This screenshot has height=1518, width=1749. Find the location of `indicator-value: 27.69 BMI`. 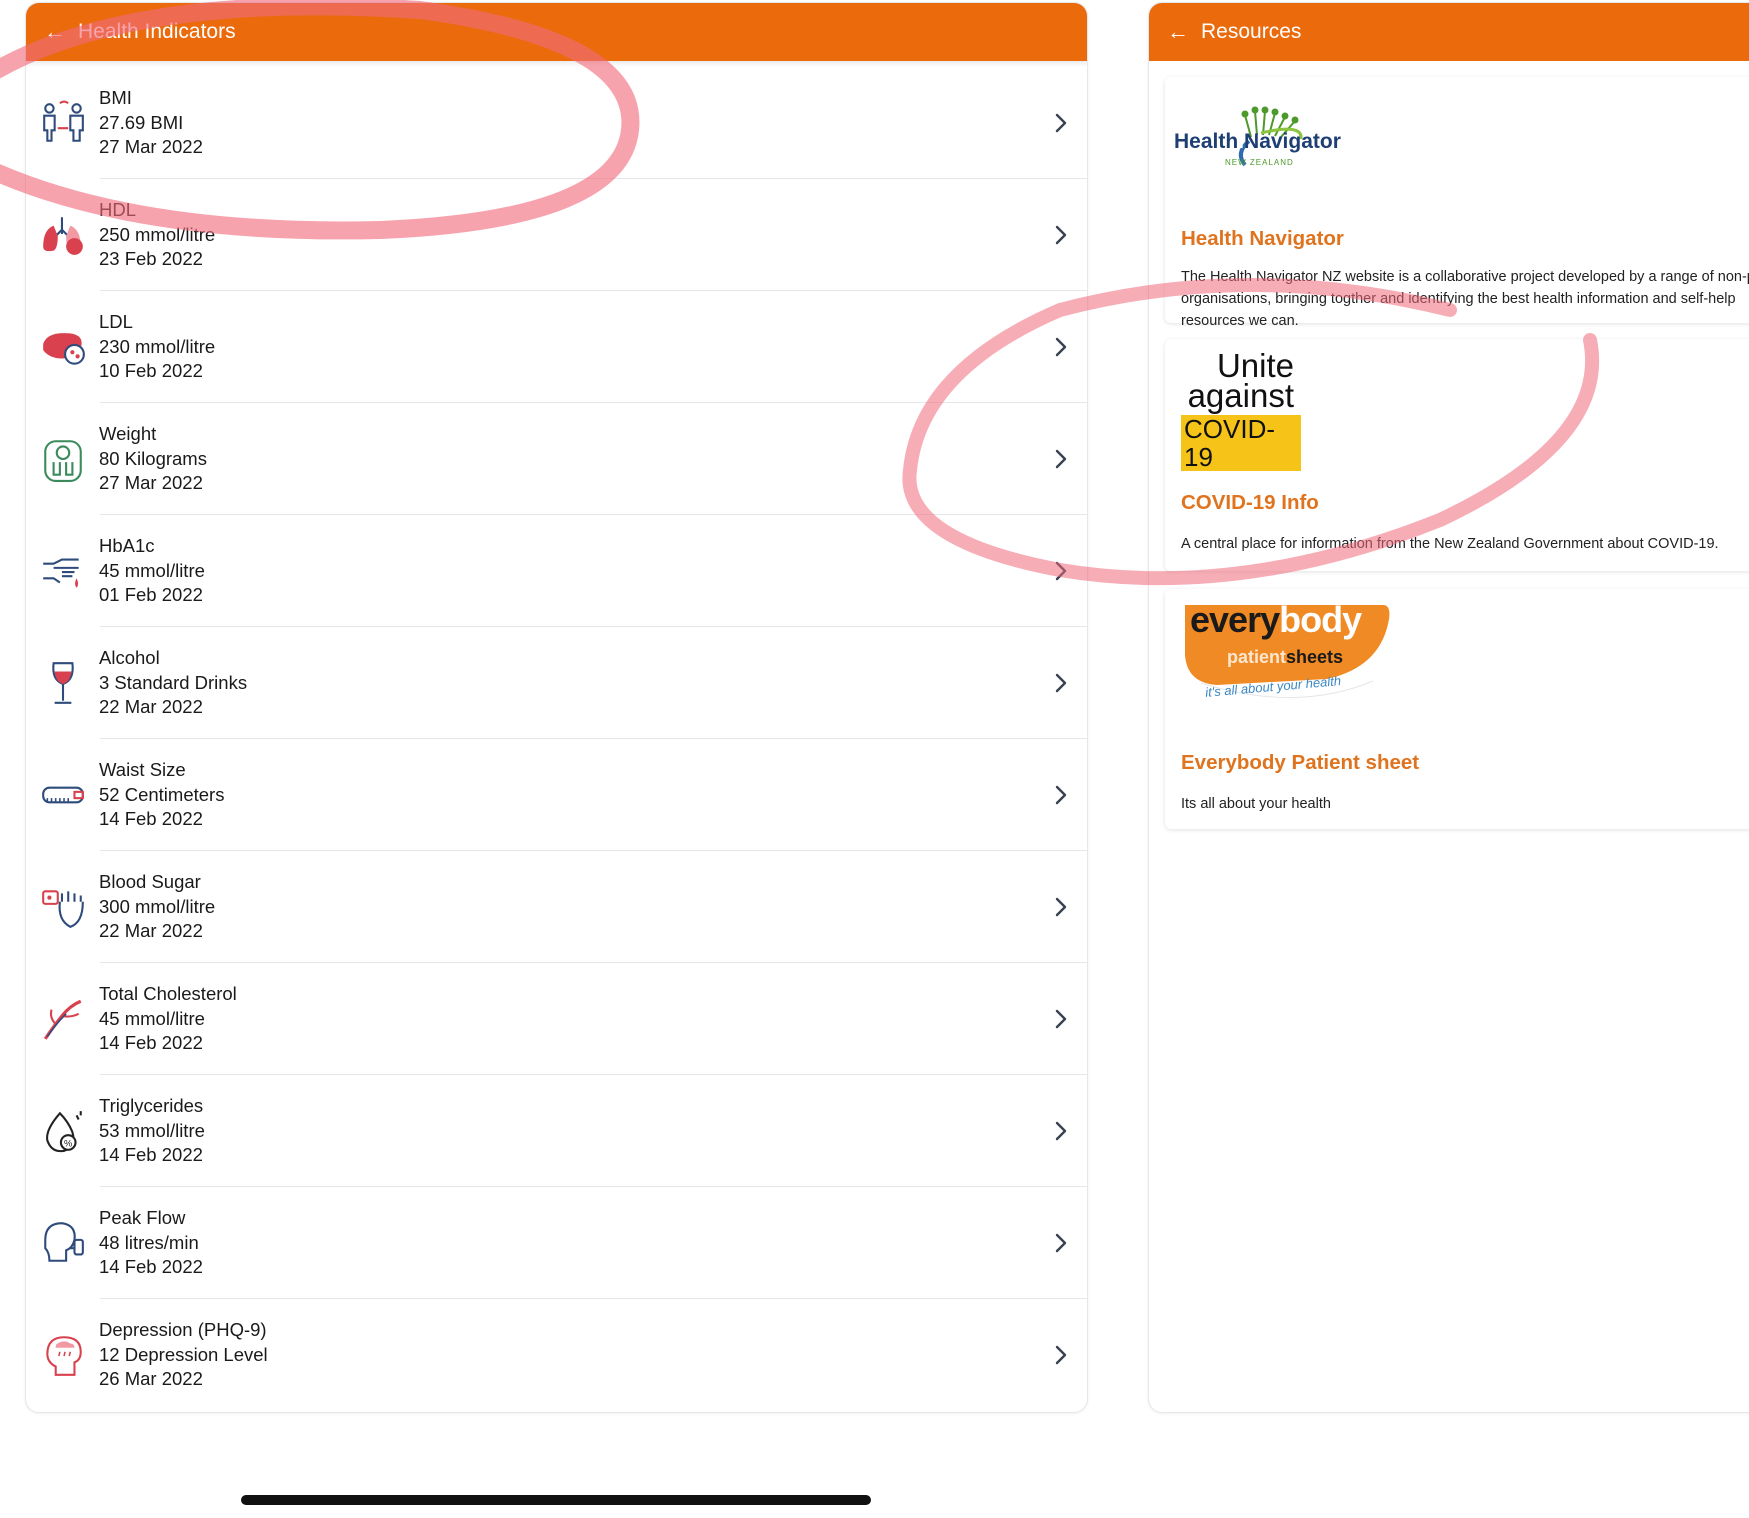

indicator-value: 27.69 BMI is located at coordinates (141, 122).